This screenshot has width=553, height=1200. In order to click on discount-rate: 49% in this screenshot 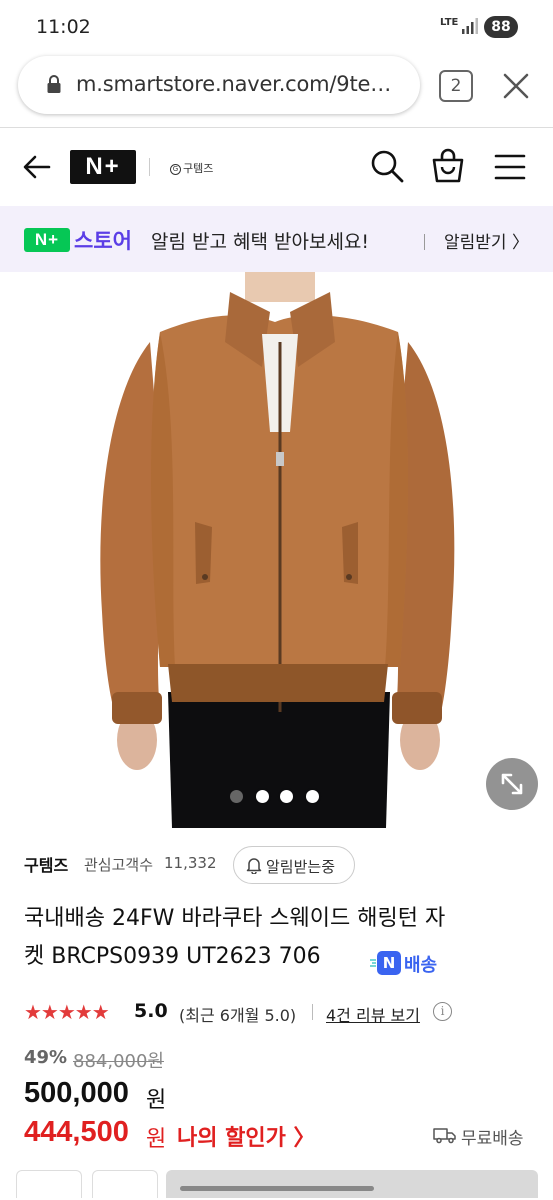, I will do `click(46, 1057)`.